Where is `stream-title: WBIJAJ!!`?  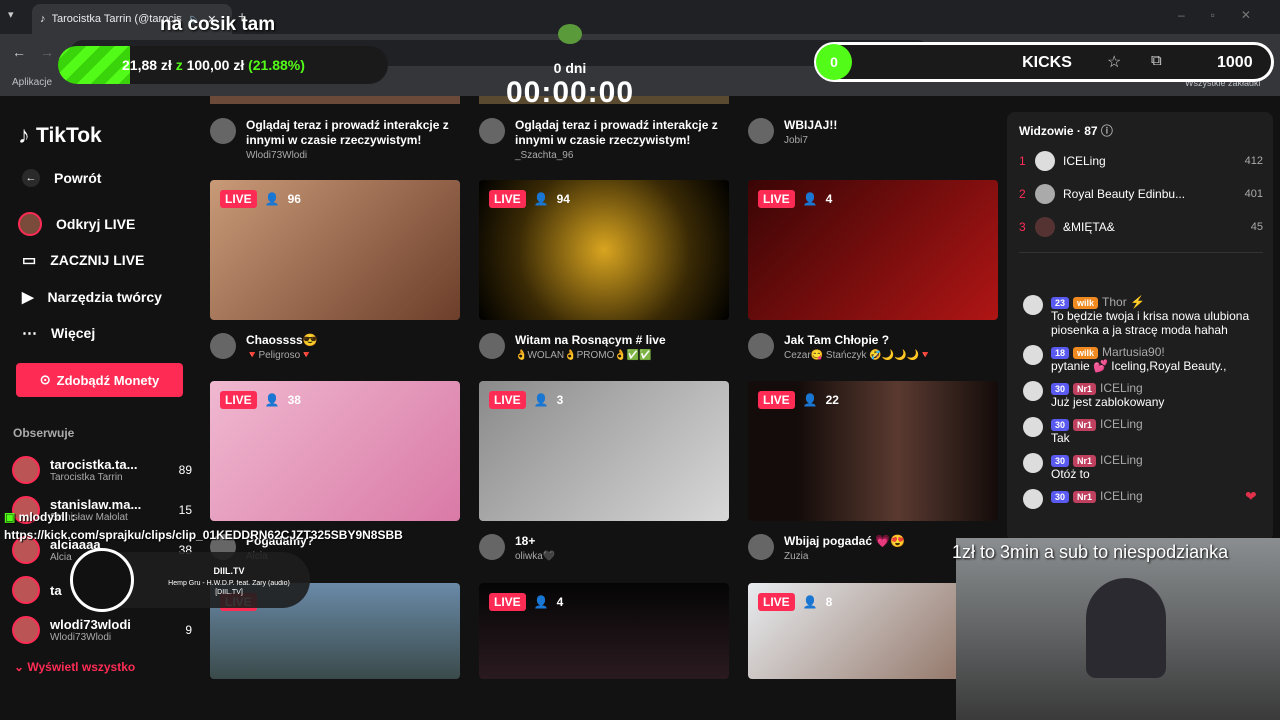
stream-title: WBIJAJ!! is located at coordinates (811, 125).